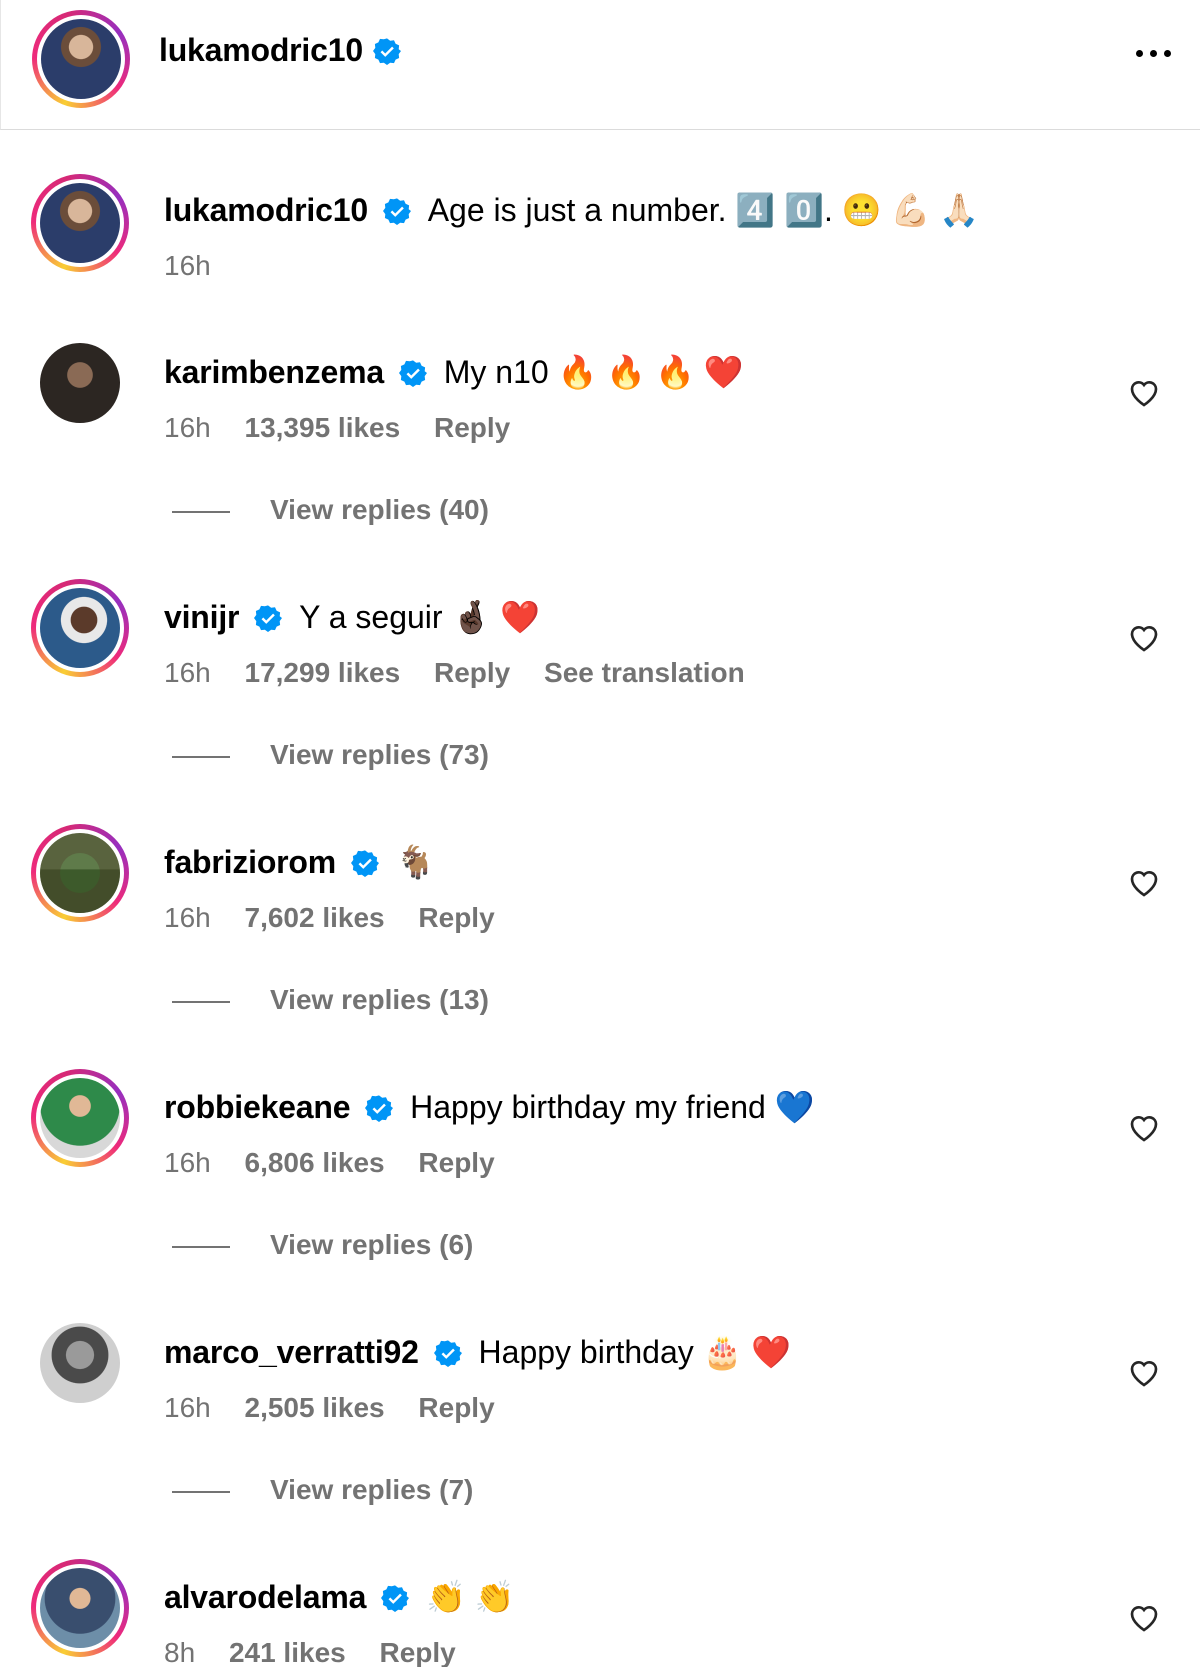 This screenshot has height=1667, width=1200. I want to click on comment-username: vinijr, so click(201, 617).